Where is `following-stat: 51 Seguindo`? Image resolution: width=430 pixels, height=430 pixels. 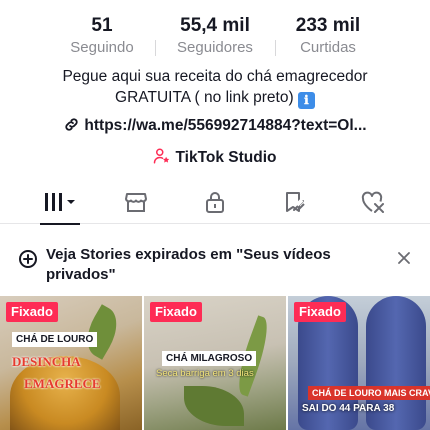 following-stat: 51 Seguindo is located at coordinates (102, 36).